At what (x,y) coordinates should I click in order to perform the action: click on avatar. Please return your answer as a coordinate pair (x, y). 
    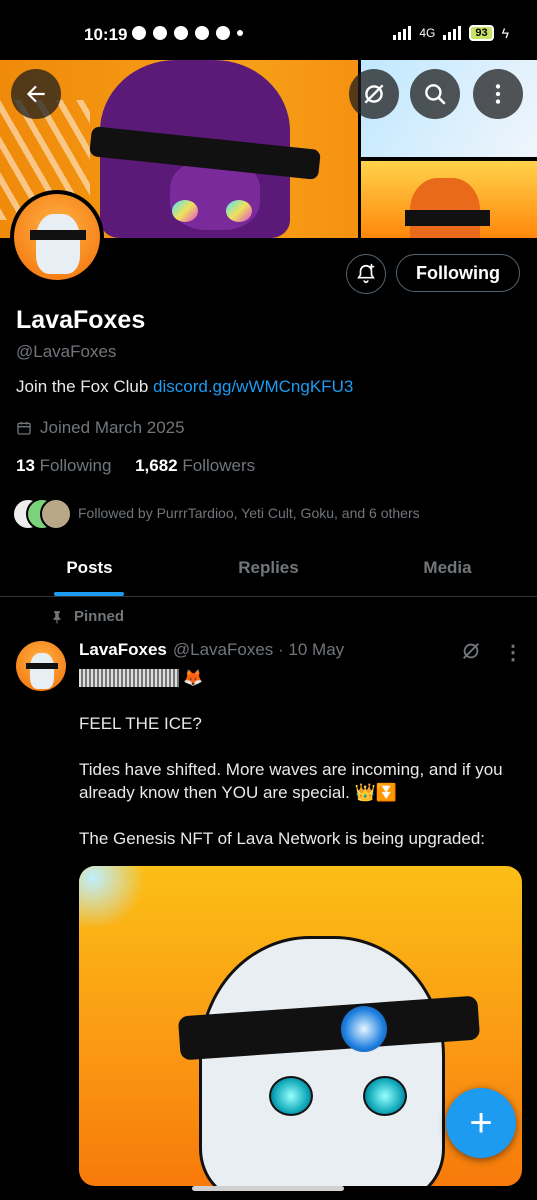
    Looking at the image, I should click on (56, 514).